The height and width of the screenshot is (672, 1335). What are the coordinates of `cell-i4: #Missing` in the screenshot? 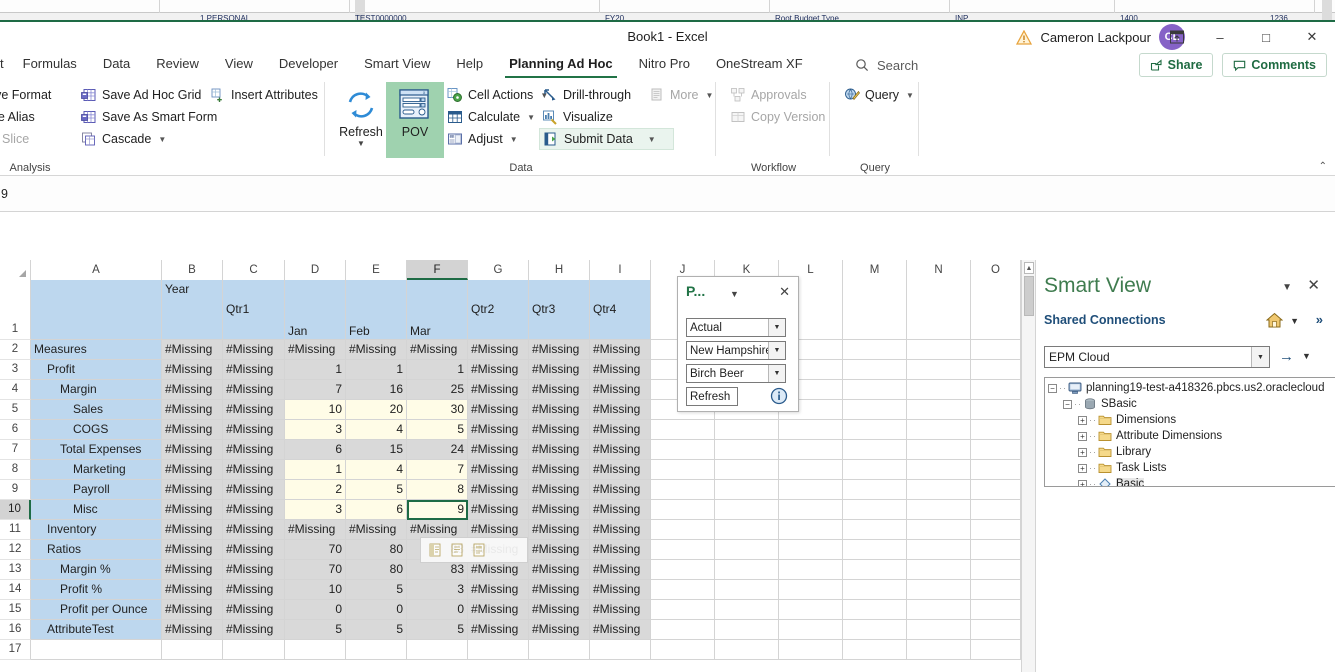 It's located at (620, 390).